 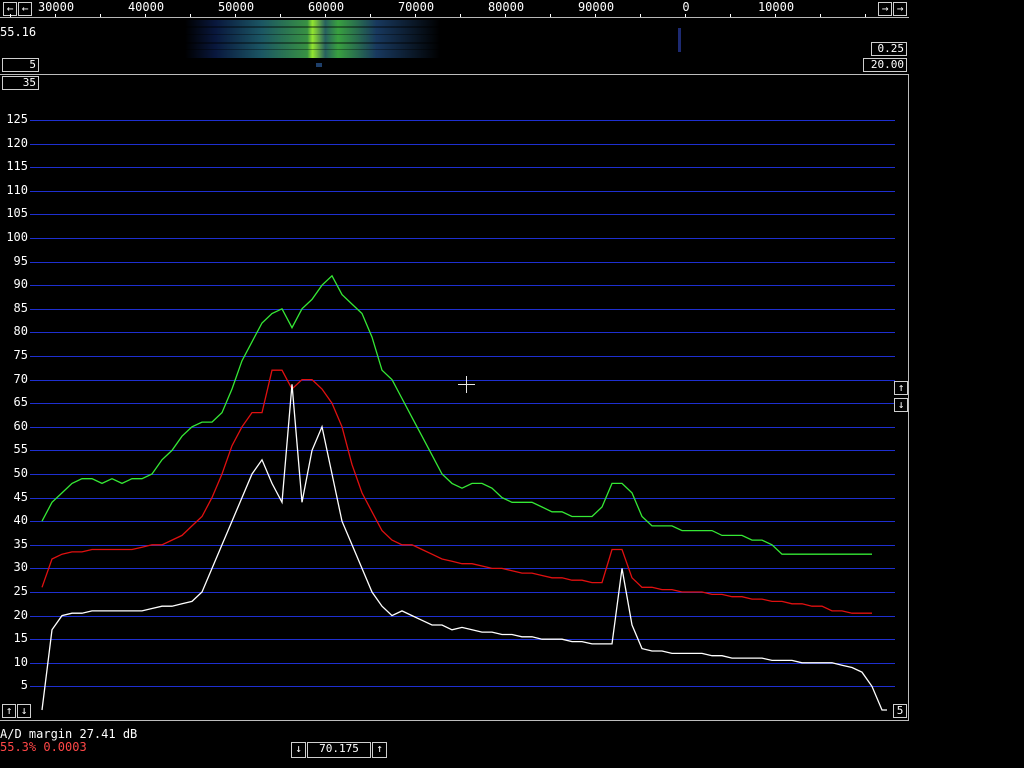 I want to click on scroll-left-fast-button: ←, so click(x=25, y=9).